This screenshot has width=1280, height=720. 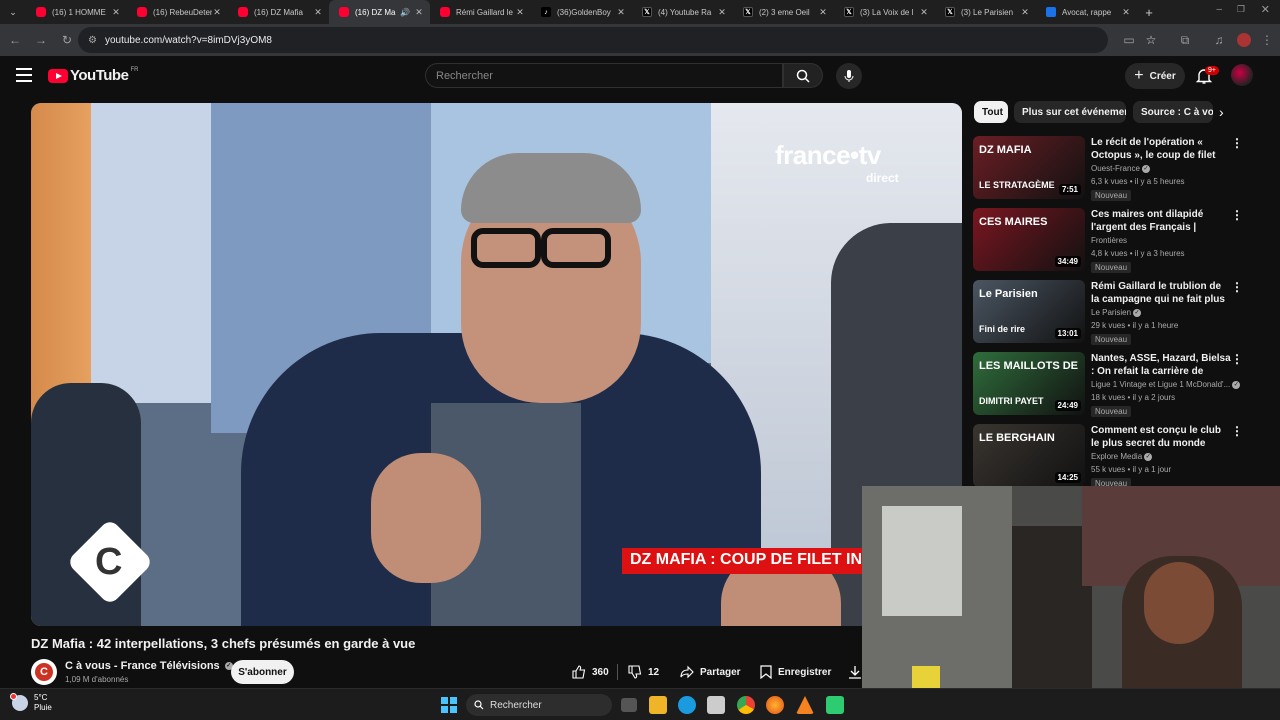 I want to click on verified-icon: ✓, so click(x=1137, y=312).